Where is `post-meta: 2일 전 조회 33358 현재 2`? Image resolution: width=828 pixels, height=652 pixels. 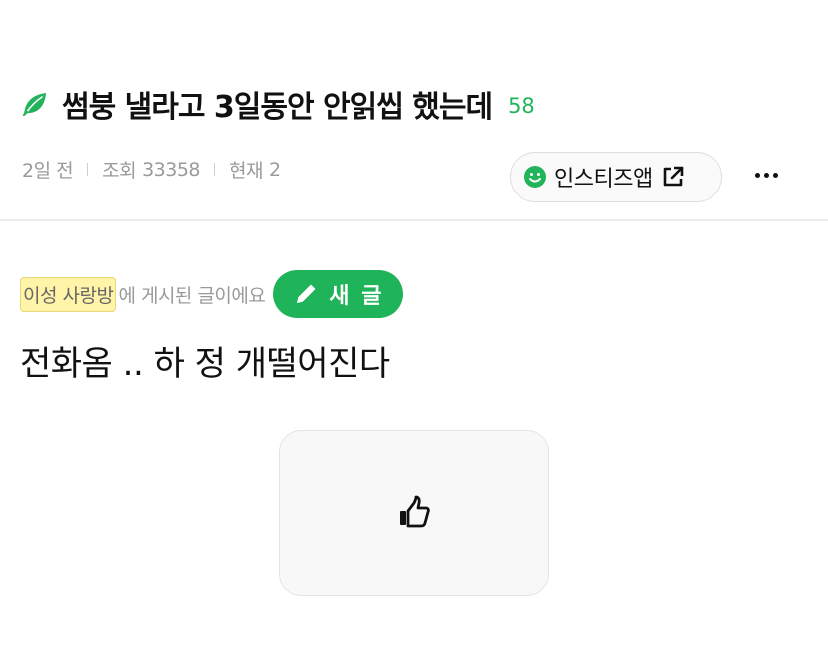
post-meta: 2일 전 조회 33358 현재 2 is located at coordinates (151, 169).